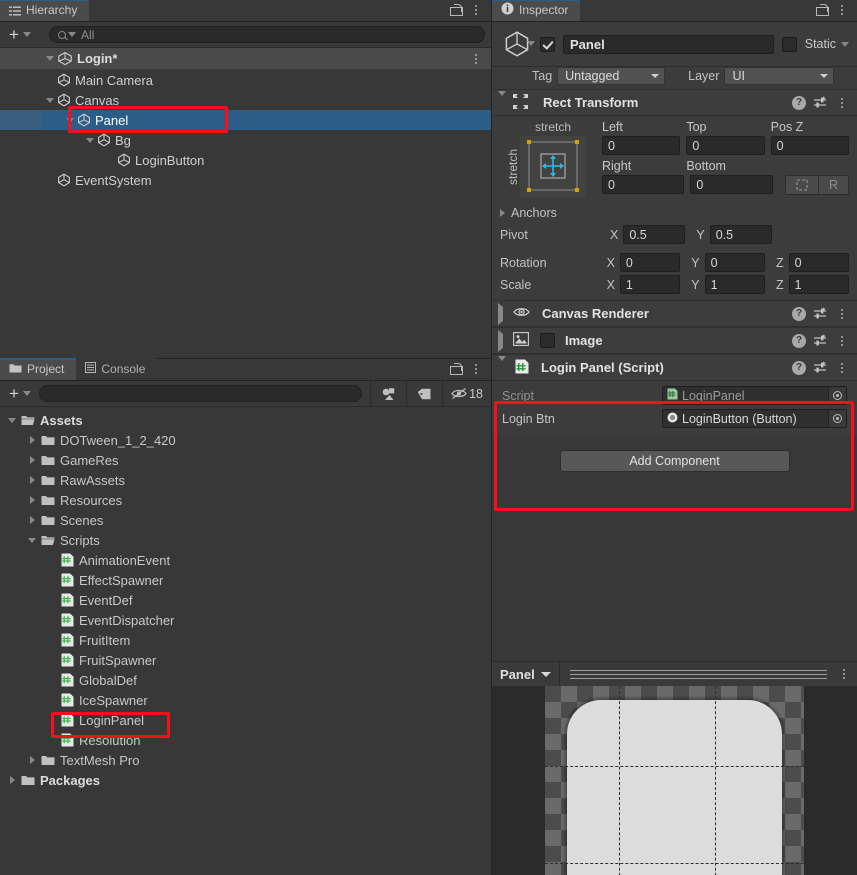 This screenshot has width=857, height=875. What do you see at coordinates (674, 367) in the screenshot?
I see `login-panel-script-header: Login Panel (Script) ?` at bounding box center [674, 367].